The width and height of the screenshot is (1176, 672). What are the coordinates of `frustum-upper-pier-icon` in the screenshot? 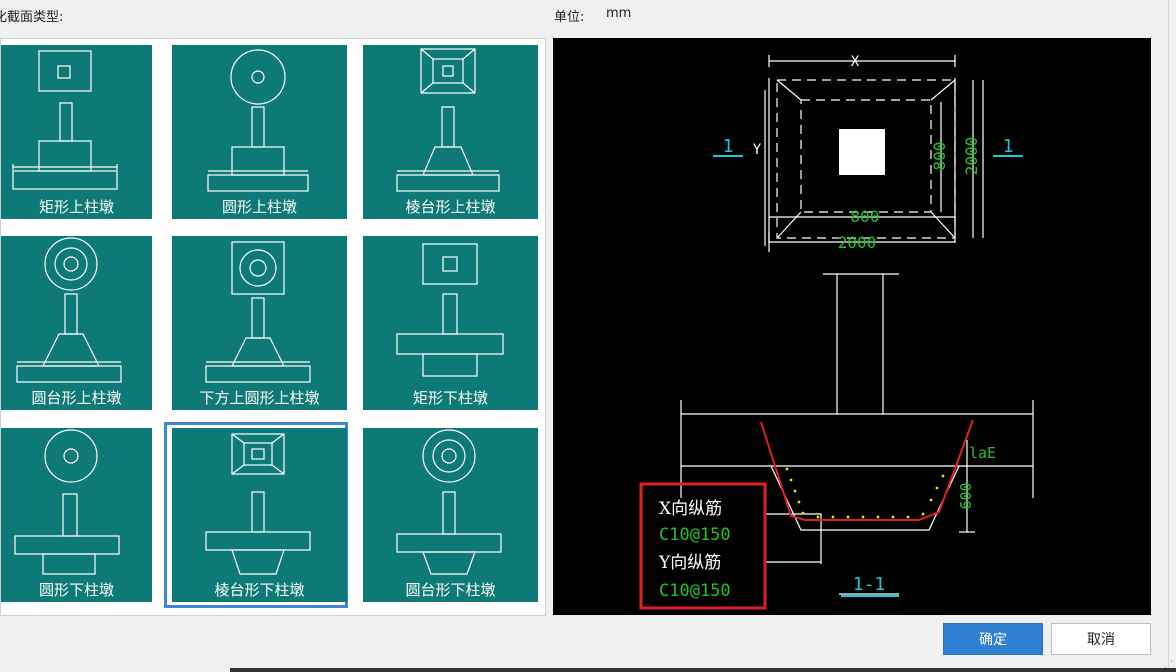 It's located at (448, 120).